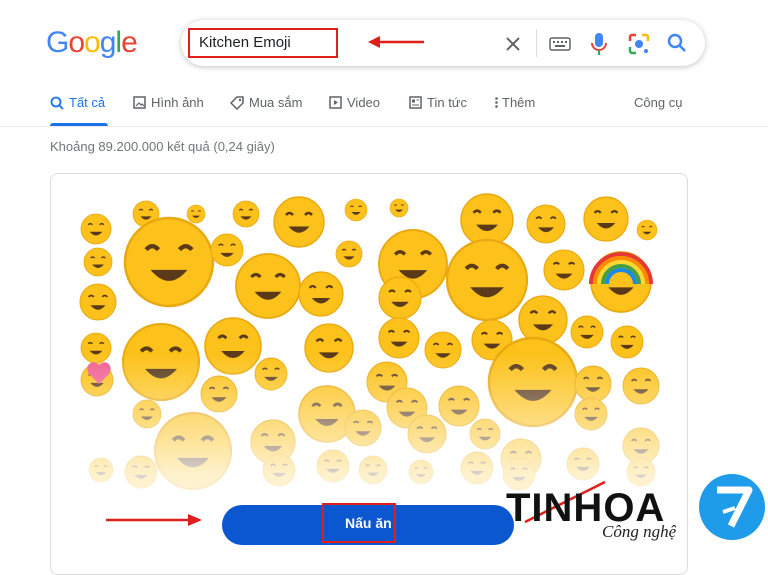 Image resolution: width=768 pixels, height=575 pixels. Describe the element at coordinates (513, 44) in the screenshot. I see `clear-icon` at that location.